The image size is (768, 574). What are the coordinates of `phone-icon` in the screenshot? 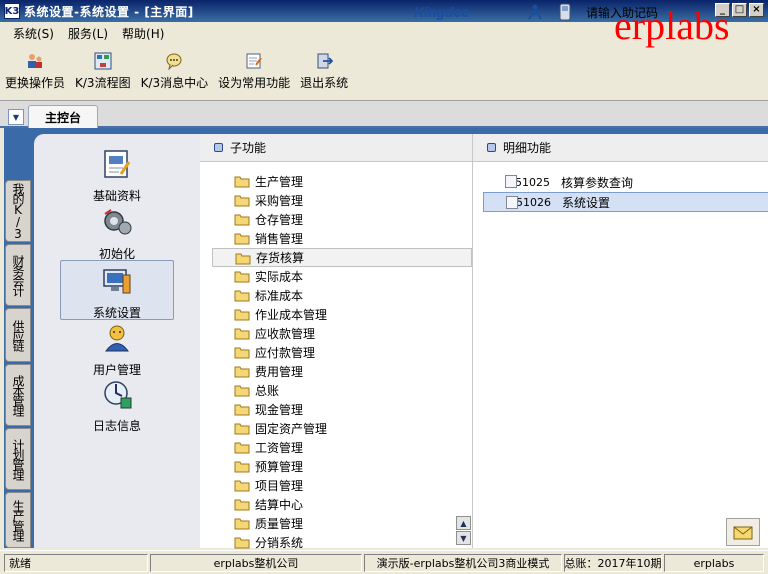 It's located at (565, 12).